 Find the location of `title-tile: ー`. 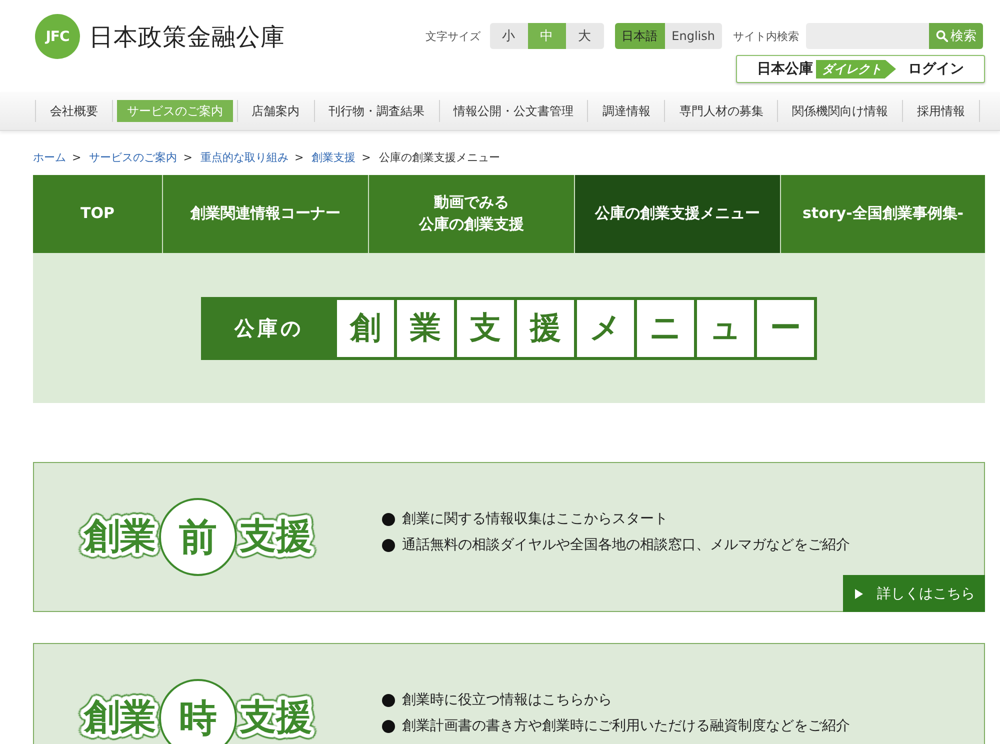

title-tile: ー is located at coordinates (785, 328).